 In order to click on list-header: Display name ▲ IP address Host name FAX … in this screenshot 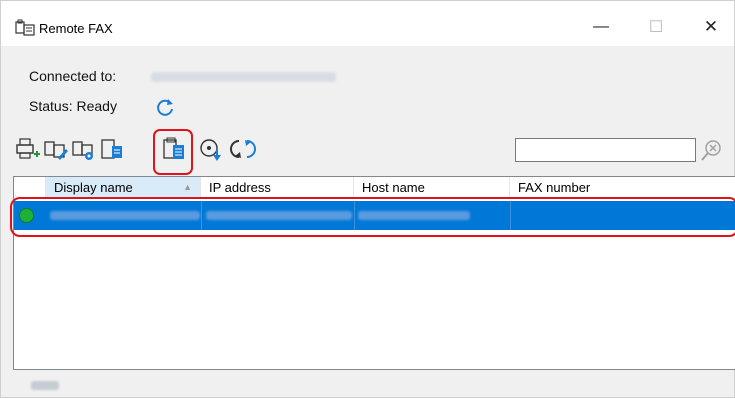, I will do `click(374, 188)`.